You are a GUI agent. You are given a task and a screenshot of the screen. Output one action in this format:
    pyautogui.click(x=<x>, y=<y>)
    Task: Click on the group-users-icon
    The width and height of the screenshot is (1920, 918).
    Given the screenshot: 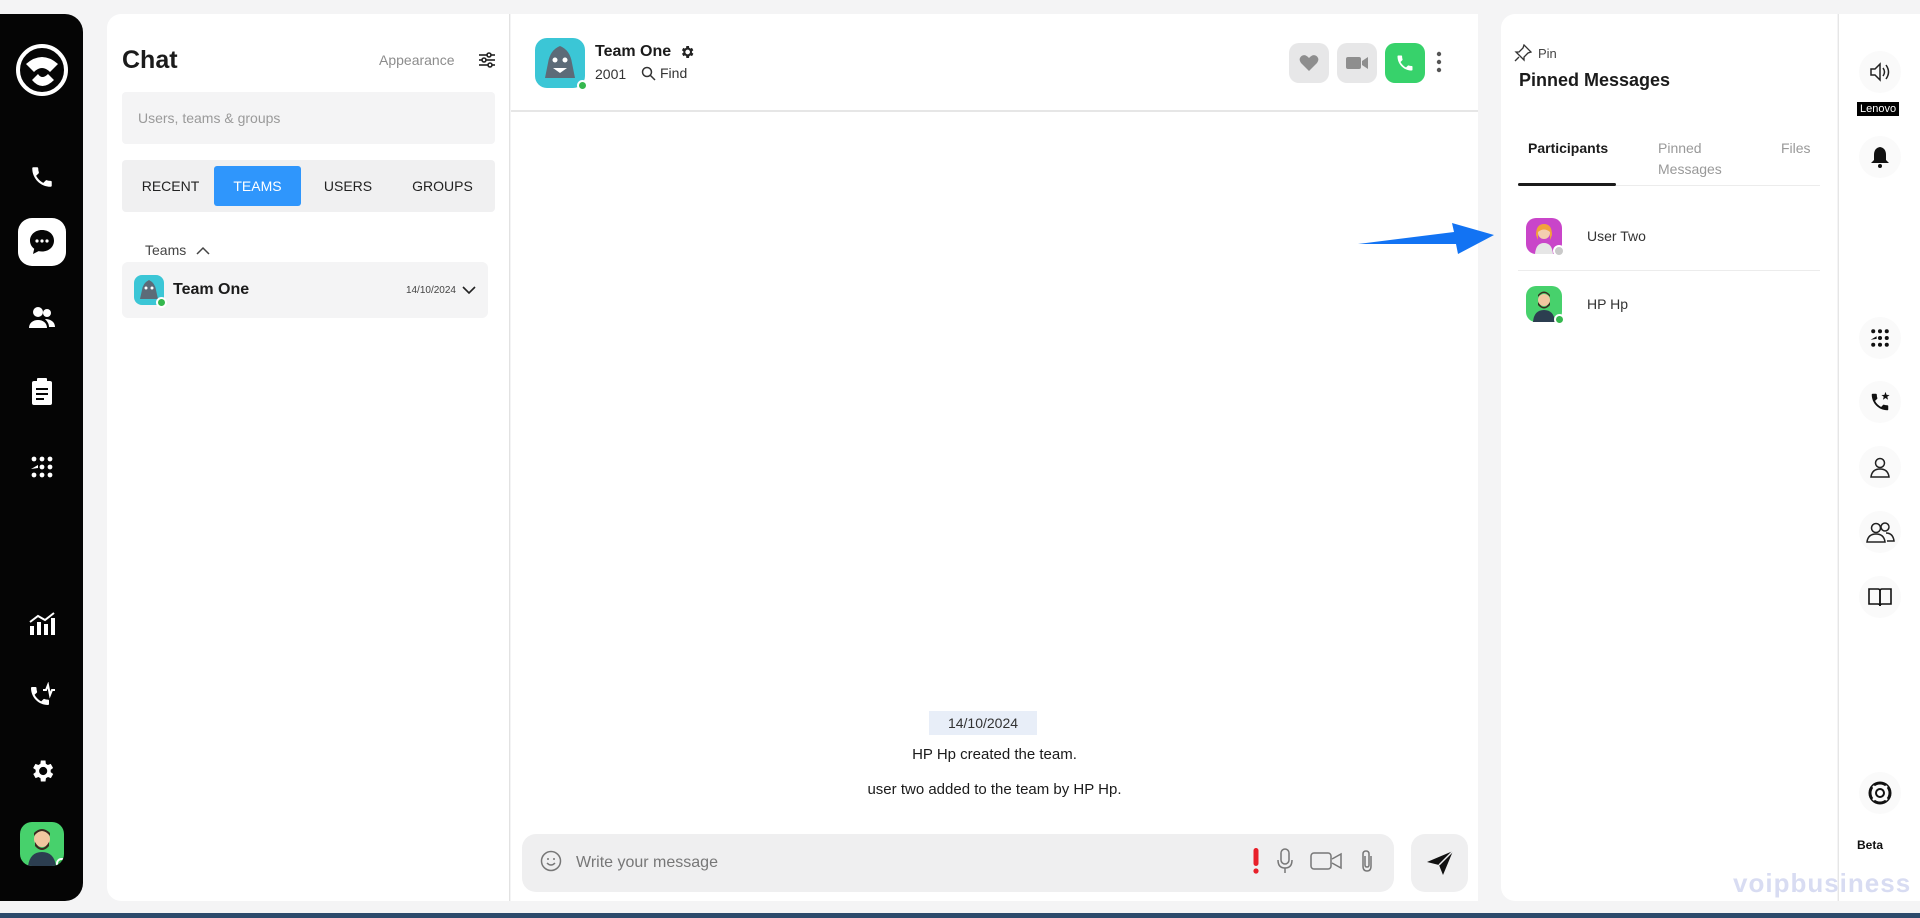 What is the action you would take?
    pyautogui.click(x=1880, y=532)
    